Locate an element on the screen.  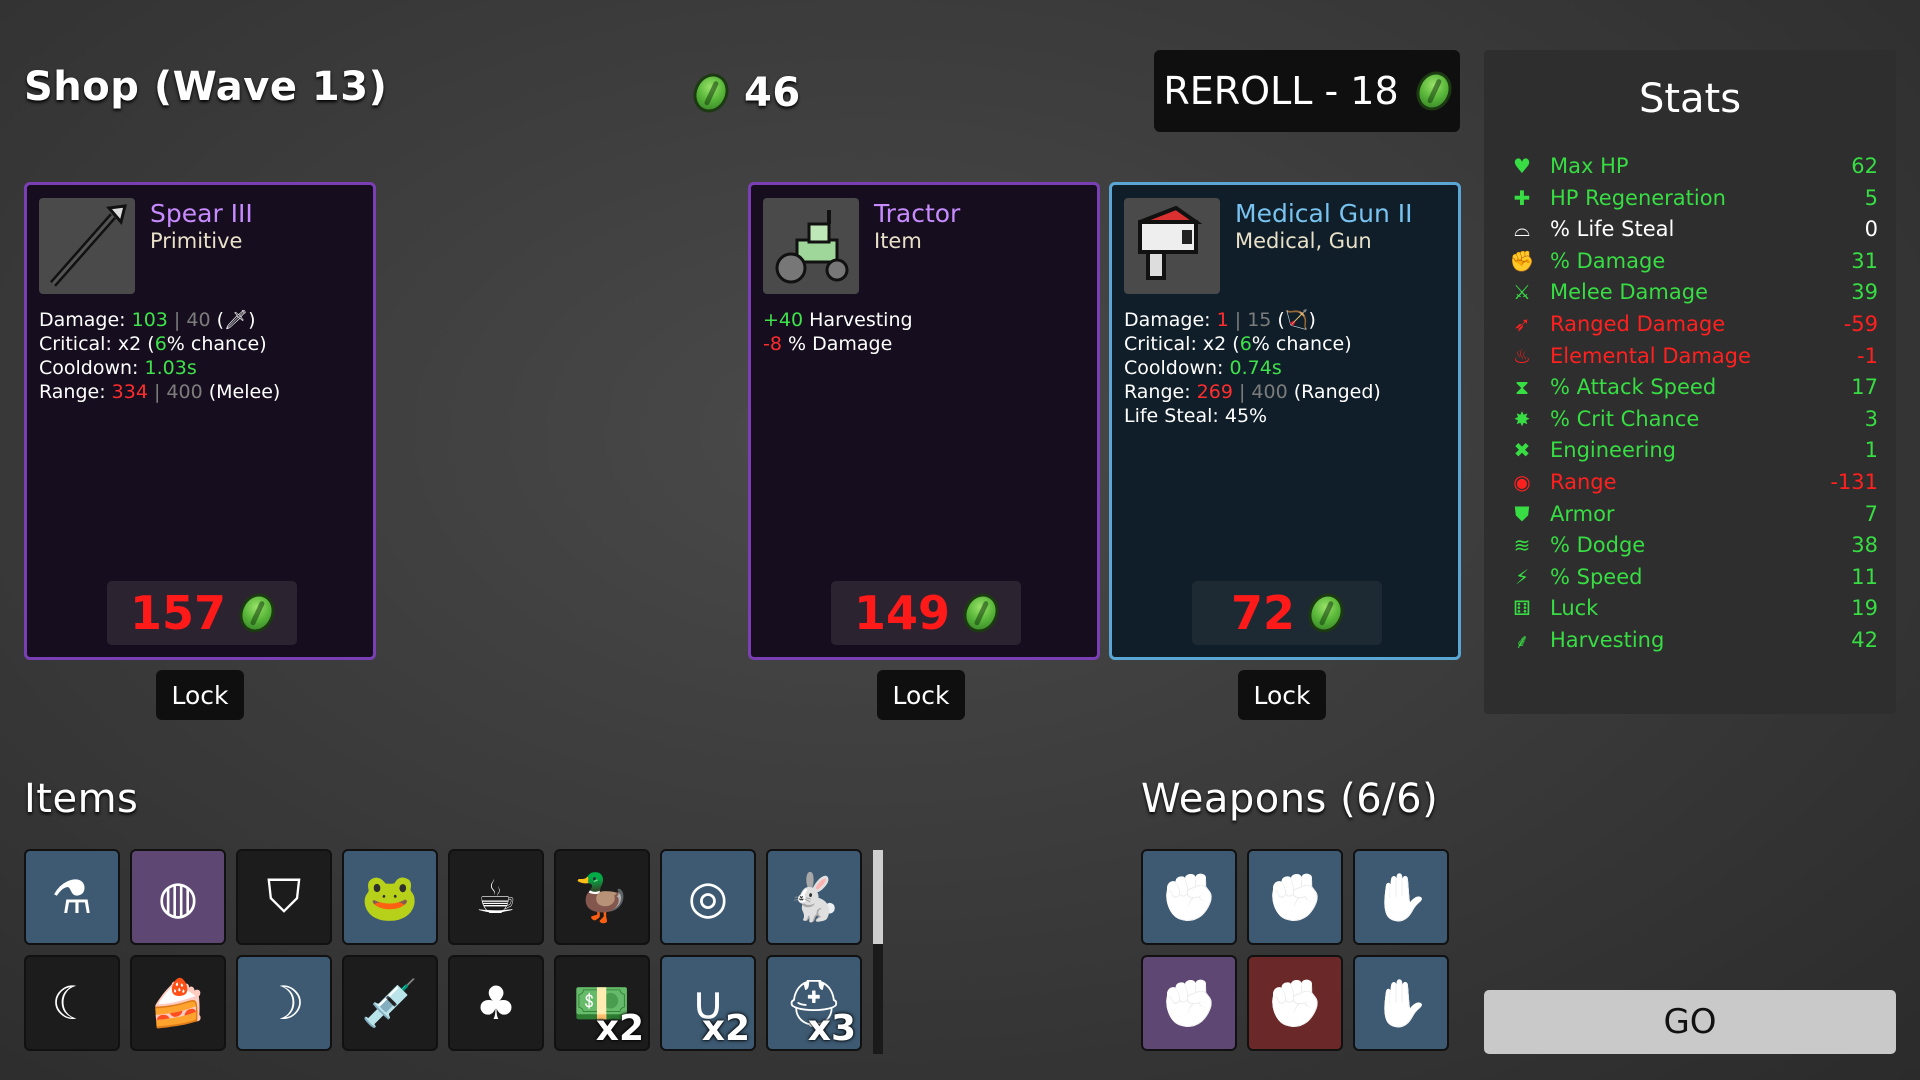
item-slot: ☽ is located at coordinates (284, 1003).